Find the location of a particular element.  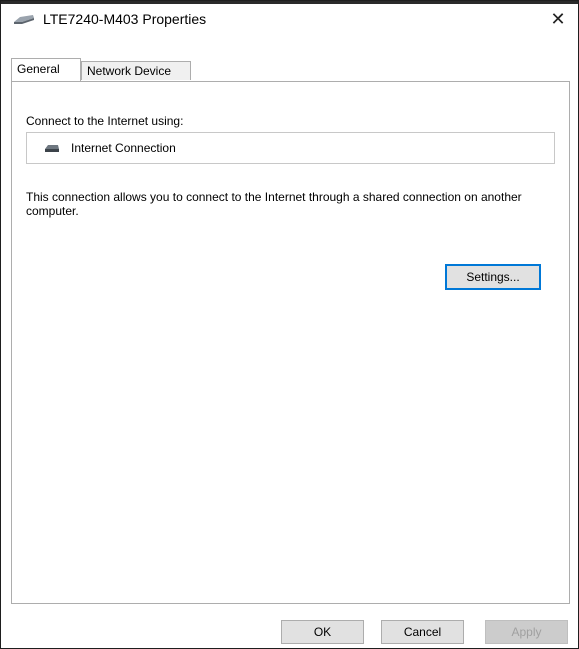

apply-button: Apply is located at coordinates (526, 632).